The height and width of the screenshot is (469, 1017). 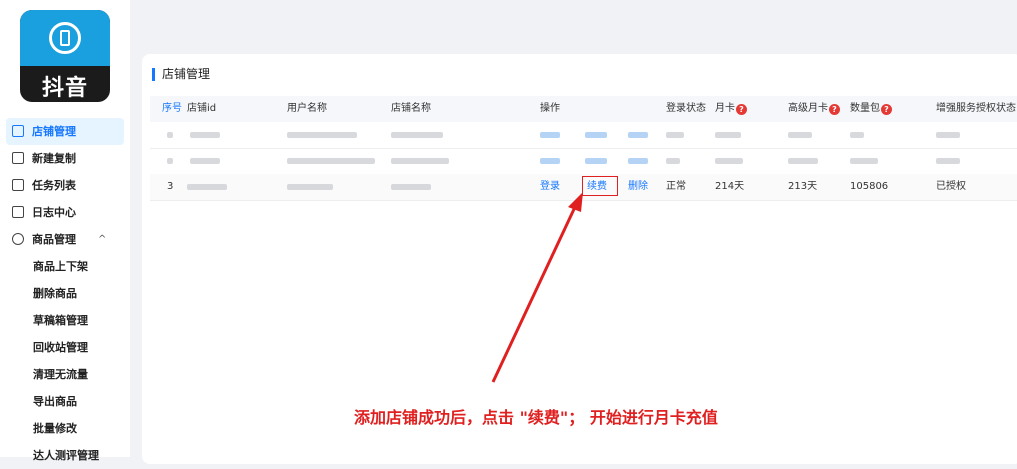 I want to click on arrow-head, so click(x=575, y=202).